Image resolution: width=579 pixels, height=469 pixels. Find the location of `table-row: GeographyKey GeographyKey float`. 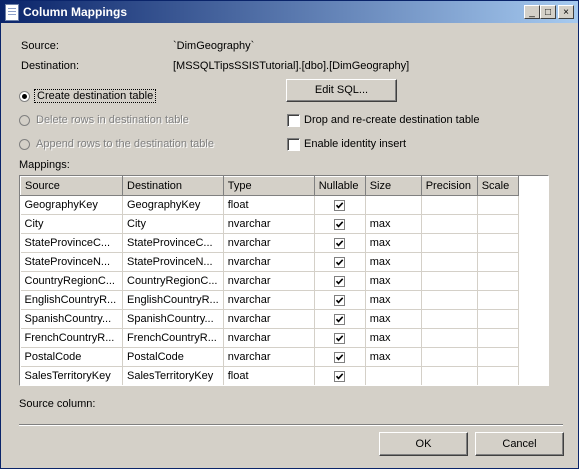

table-row: GeographyKey GeographyKey float is located at coordinates (269, 205).